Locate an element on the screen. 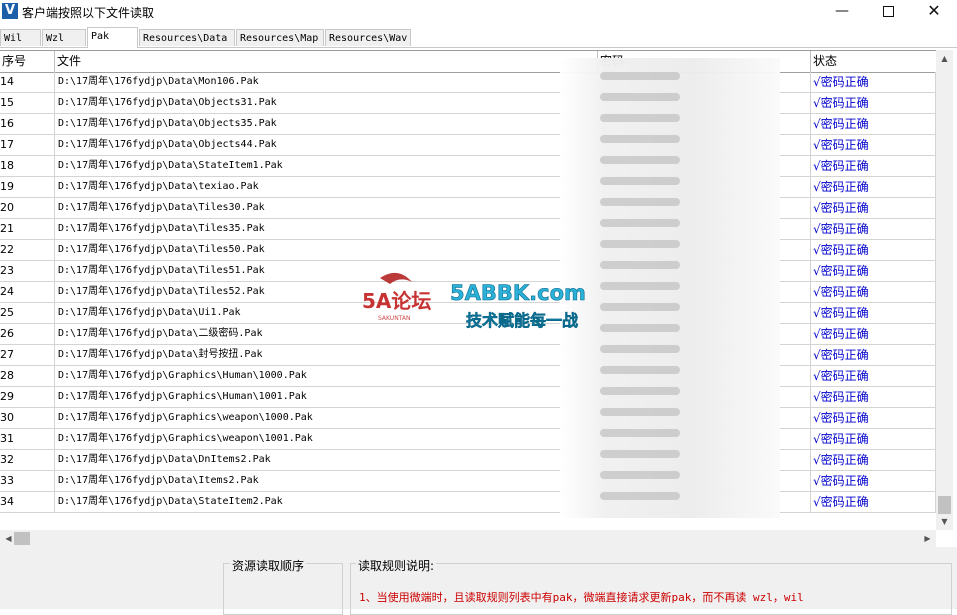 The height and width of the screenshot is (615, 957). row-number: 27 is located at coordinates (27, 355).